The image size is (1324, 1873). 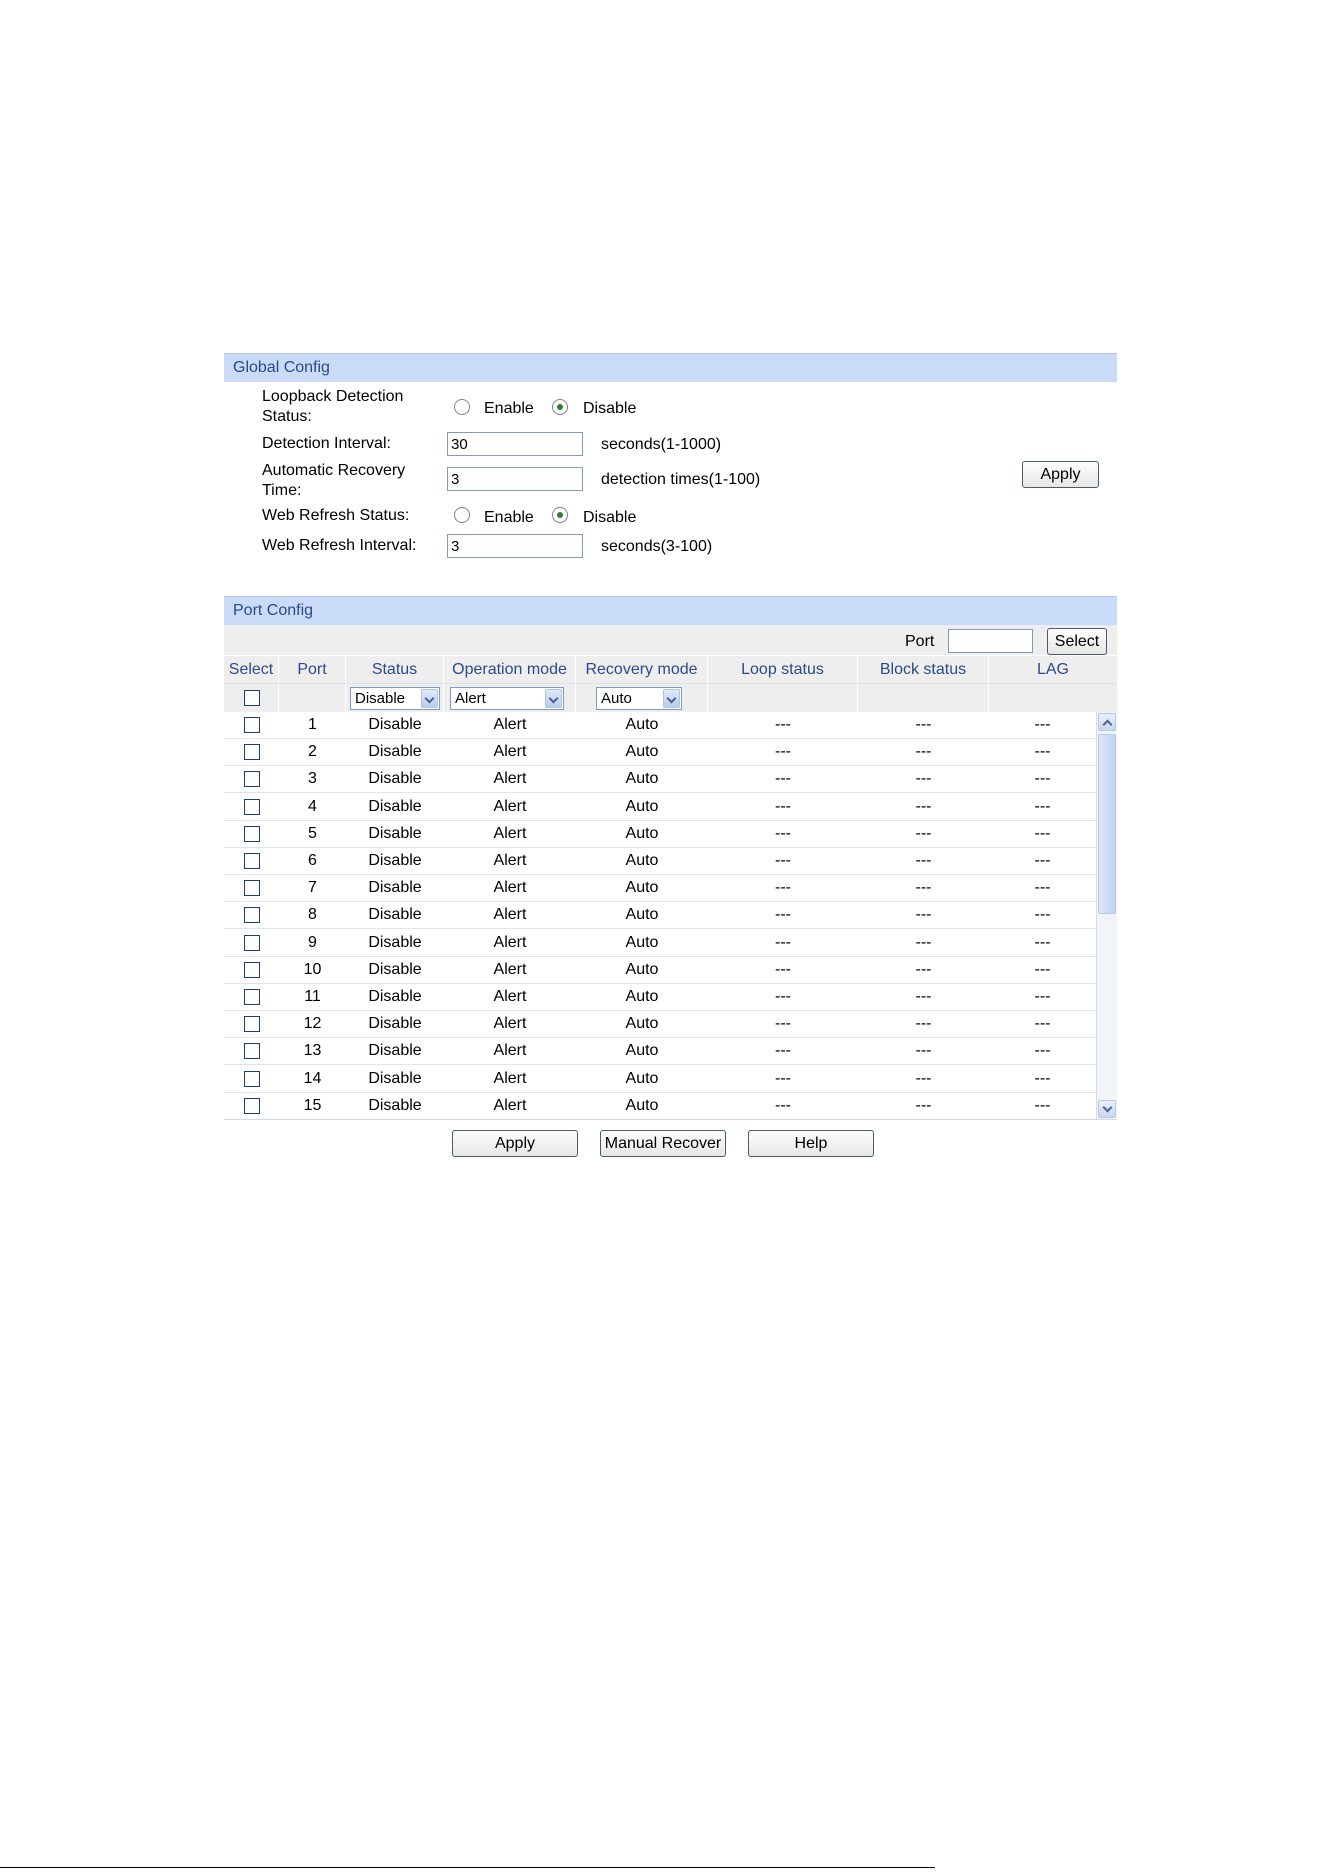 I want to click on col-header-port: Port, so click(x=312, y=670).